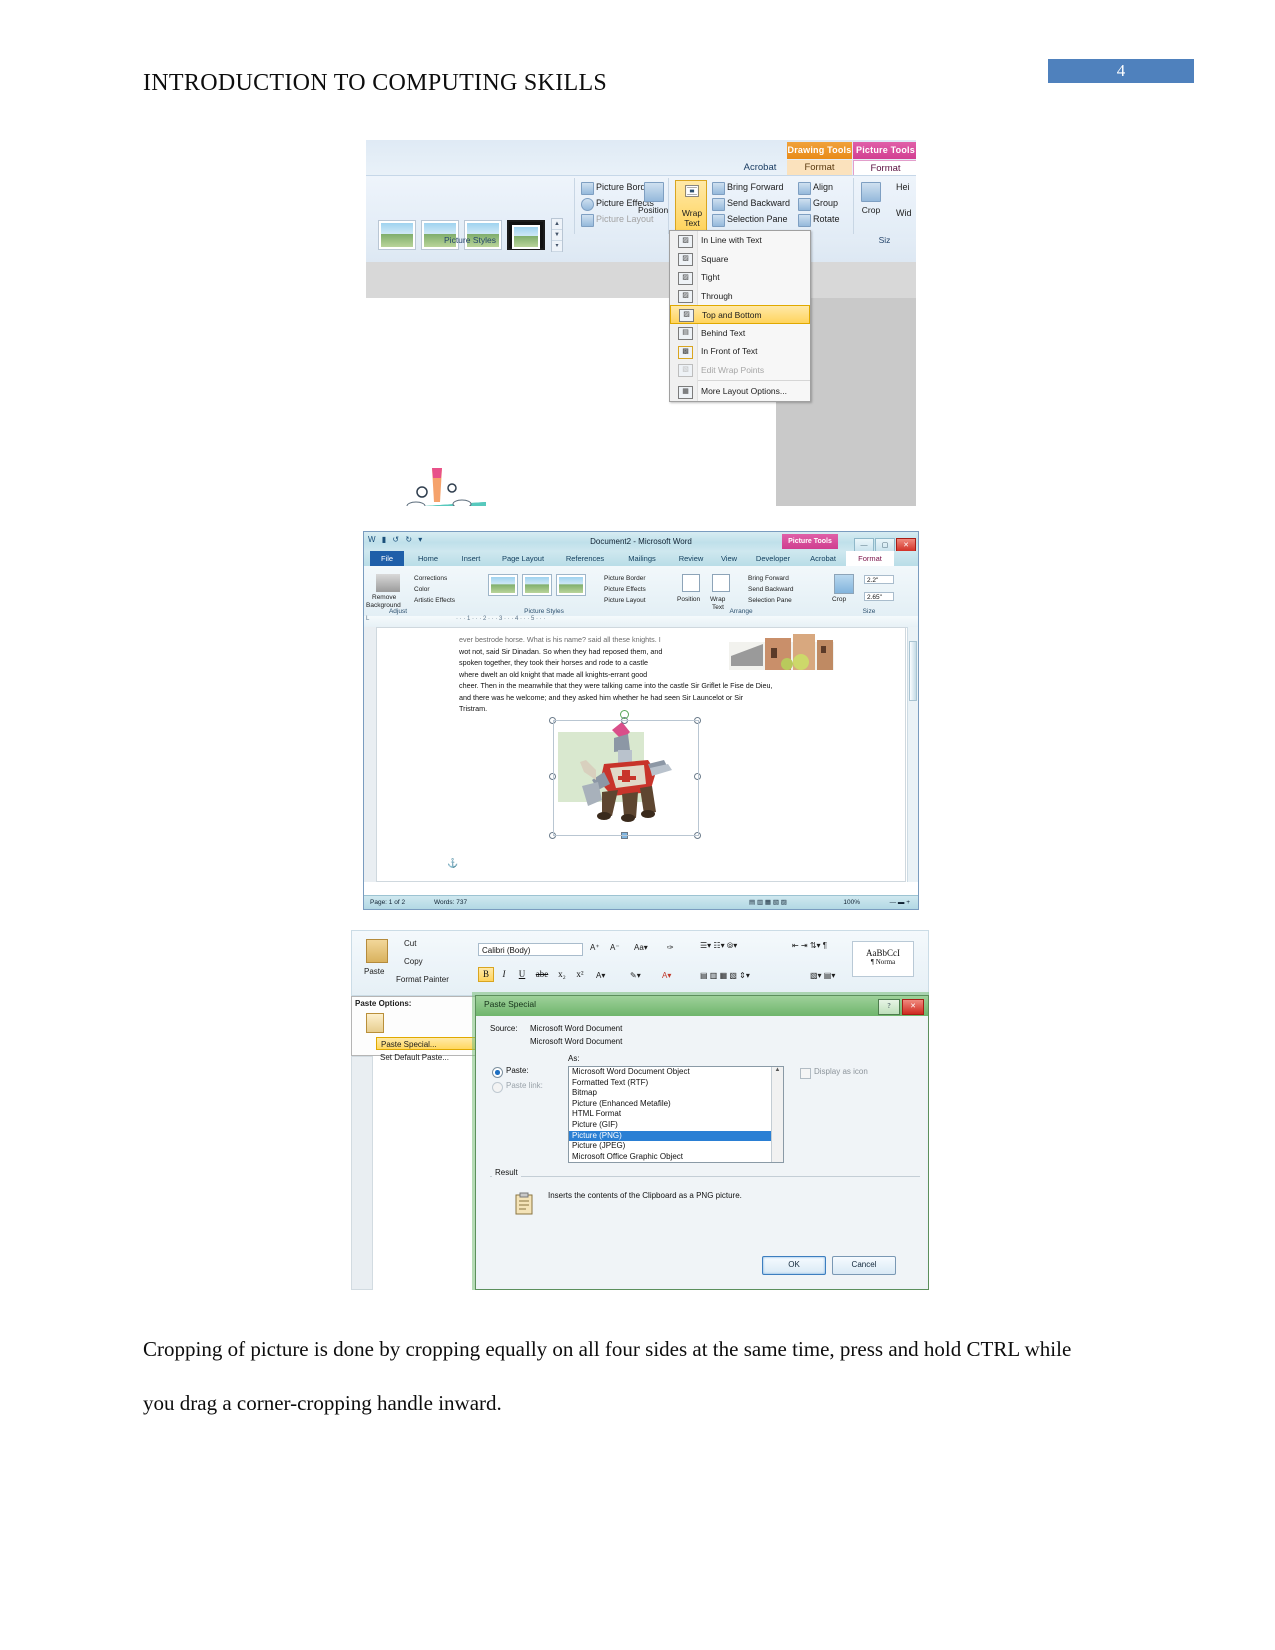 The height and width of the screenshot is (1650, 1275). What do you see at coordinates (641, 947) in the screenshot?
I see `change-case-icon: Aa▾` at bounding box center [641, 947].